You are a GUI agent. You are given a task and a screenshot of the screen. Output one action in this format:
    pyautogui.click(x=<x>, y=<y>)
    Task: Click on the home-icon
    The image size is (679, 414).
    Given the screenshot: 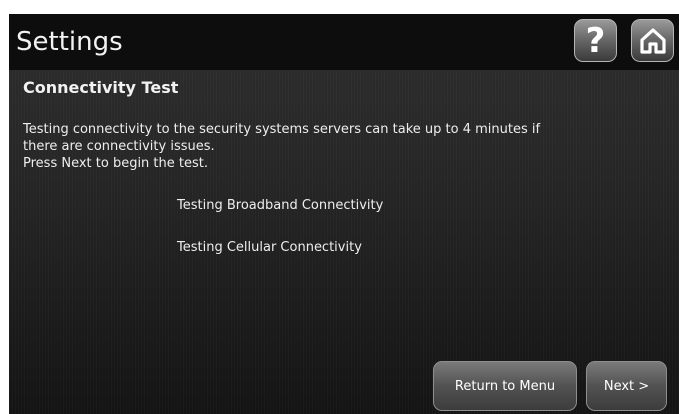 What is the action you would take?
    pyautogui.click(x=652, y=40)
    